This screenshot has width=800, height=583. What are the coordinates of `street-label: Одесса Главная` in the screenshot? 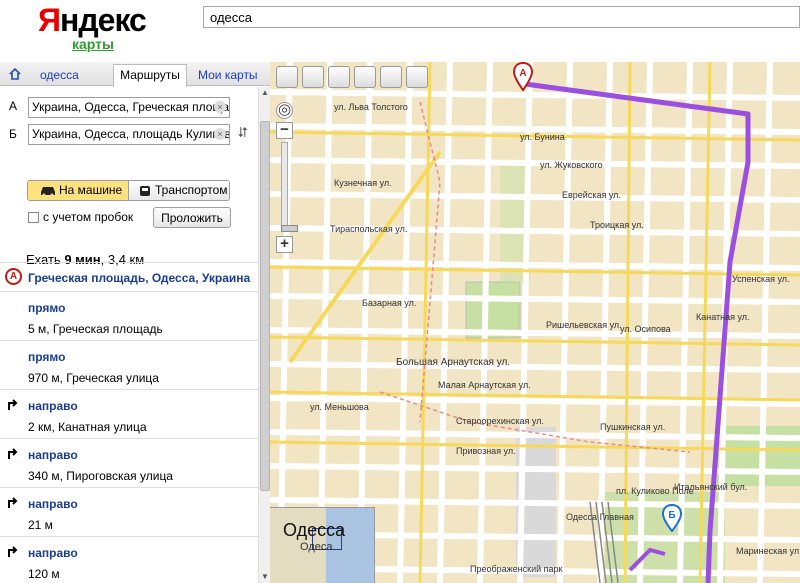 It's located at (600, 517).